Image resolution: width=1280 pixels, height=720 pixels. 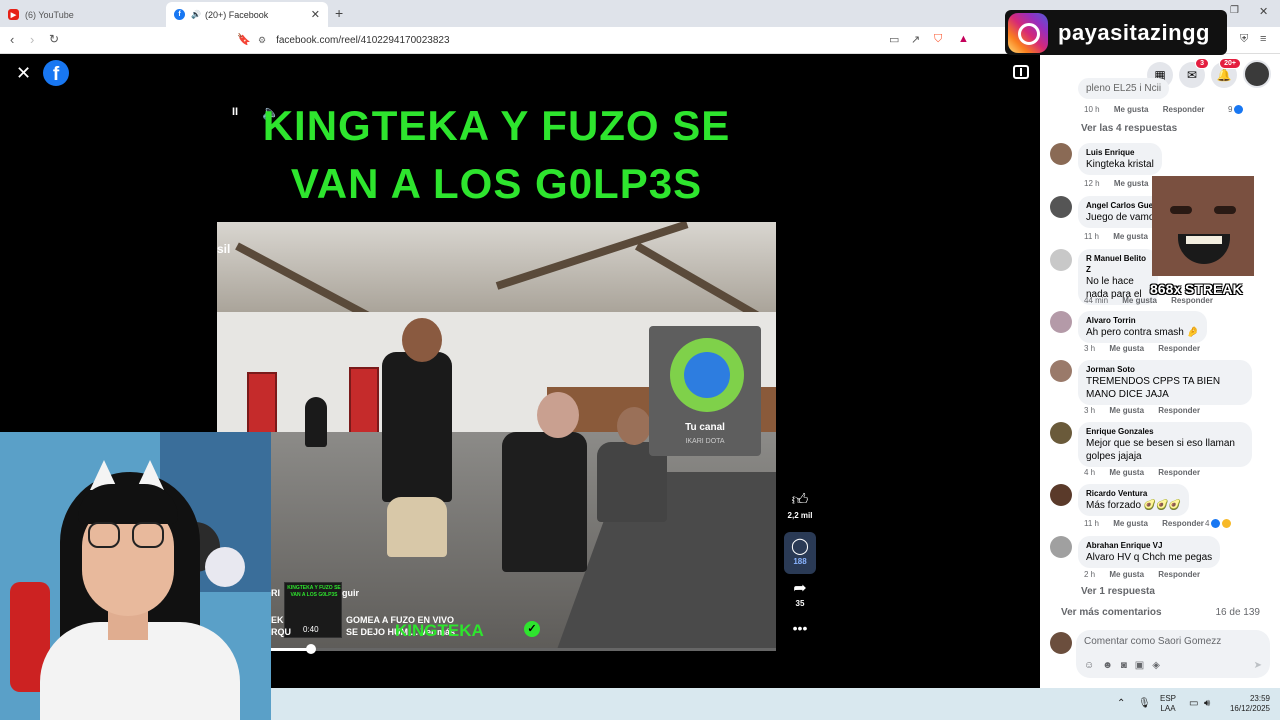 I want to click on site-info-icon: ⚙, so click(x=262, y=40).